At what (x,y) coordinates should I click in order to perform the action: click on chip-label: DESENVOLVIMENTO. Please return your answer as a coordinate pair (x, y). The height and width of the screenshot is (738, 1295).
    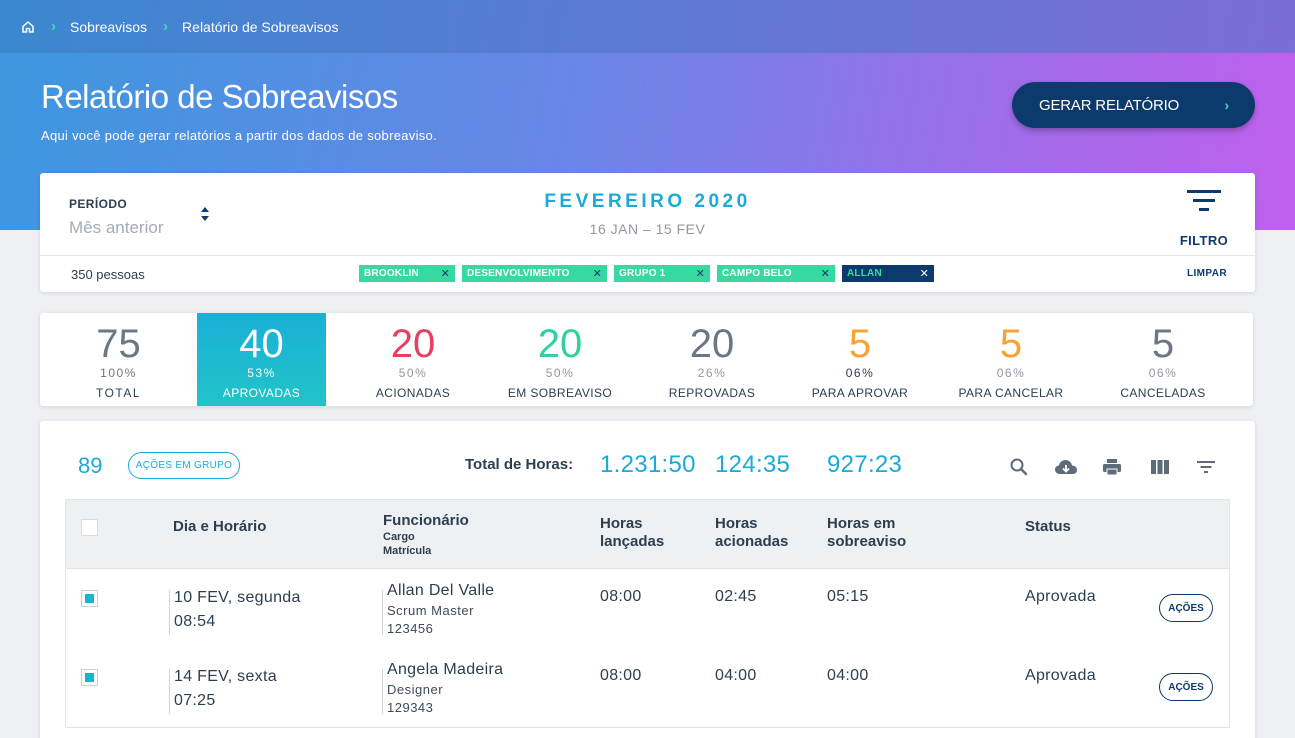
    Looking at the image, I should click on (518, 273).